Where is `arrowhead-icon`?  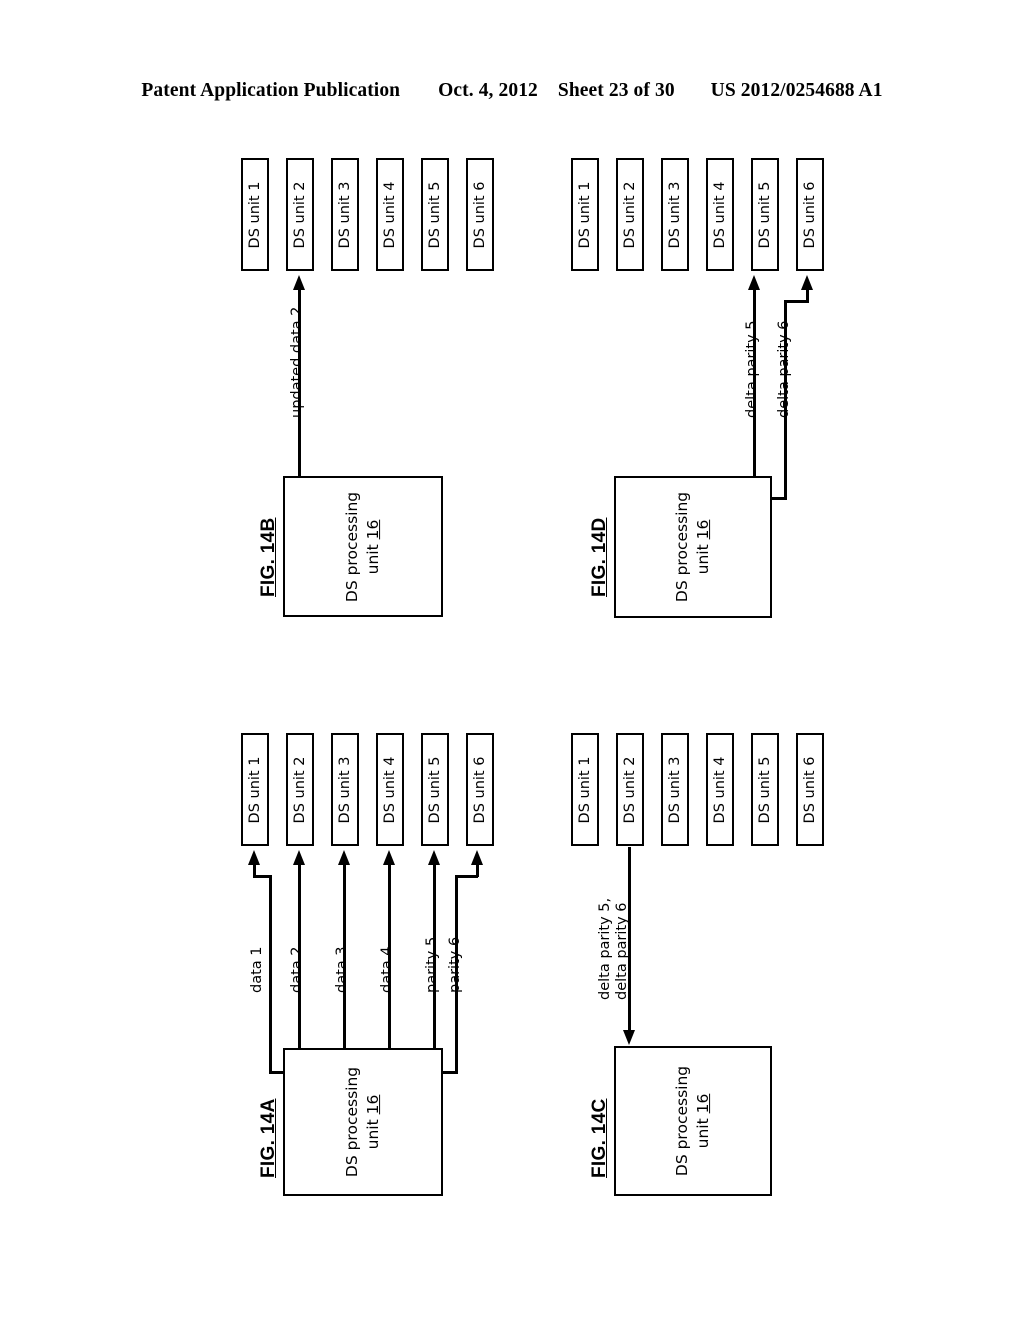 arrowhead-icon is located at coordinates (629, 1037).